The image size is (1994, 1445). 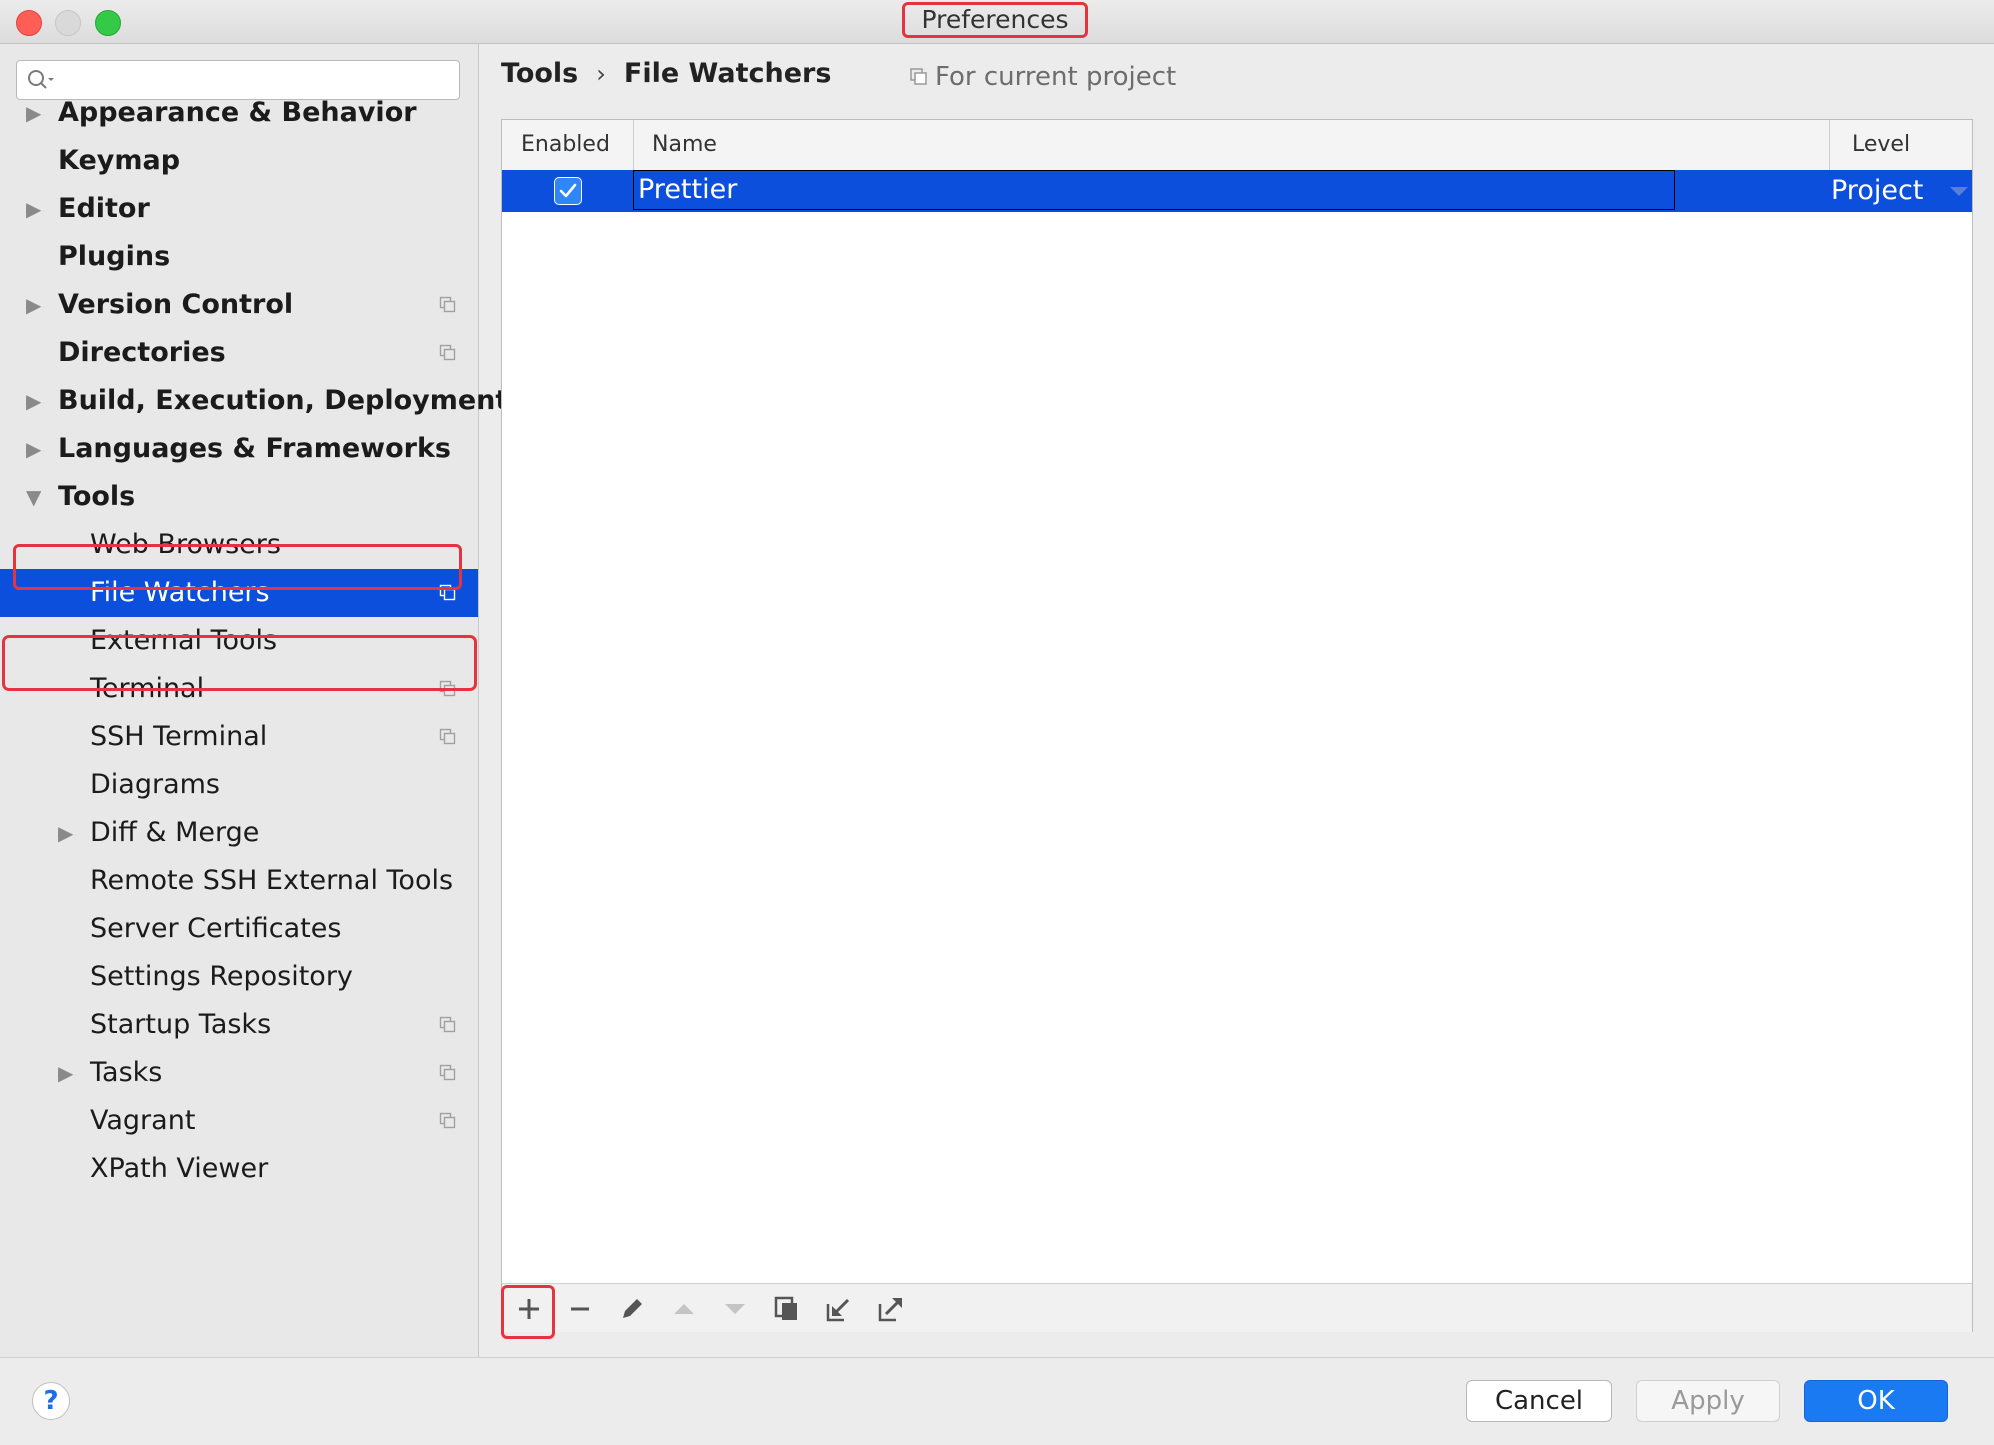 I want to click on sidebar-item-web-browsers: Web Browsers, so click(x=239, y=545).